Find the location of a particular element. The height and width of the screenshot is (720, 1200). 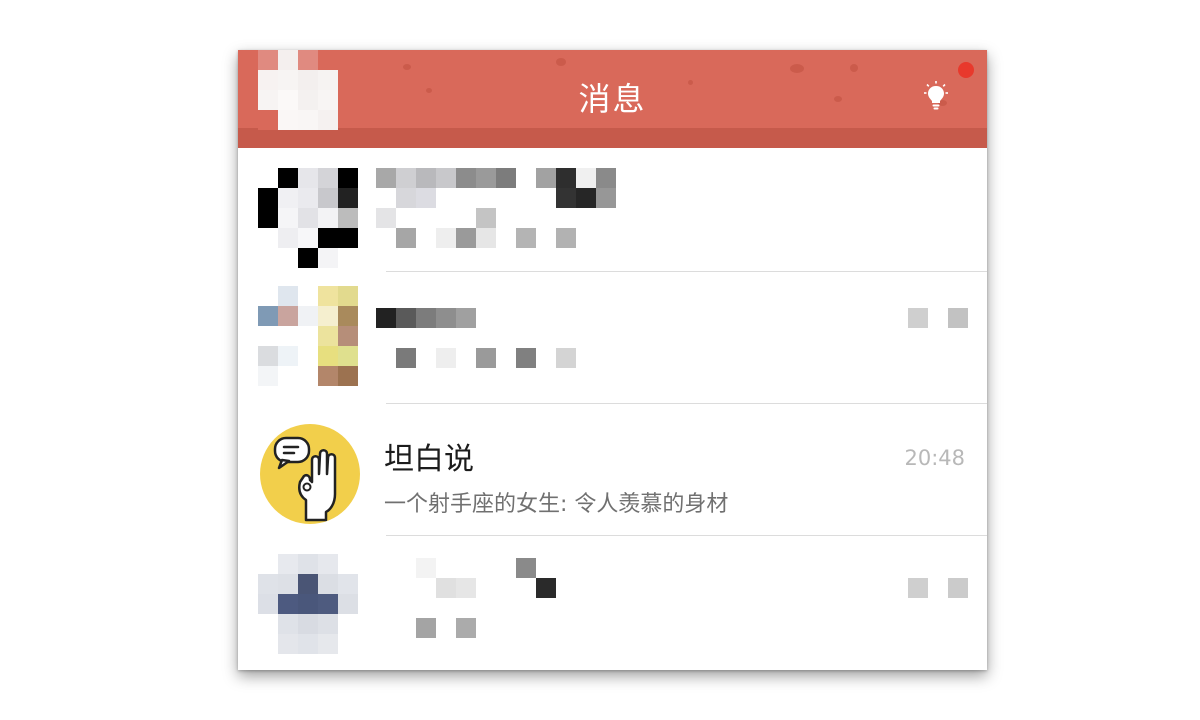

page-title: 消息 is located at coordinates (612, 99).